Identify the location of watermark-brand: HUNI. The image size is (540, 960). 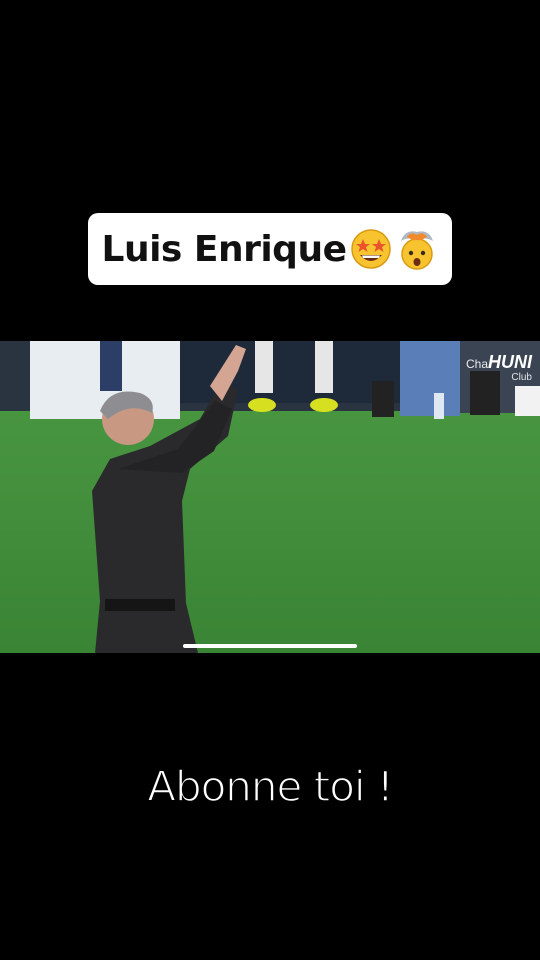
(510, 362).